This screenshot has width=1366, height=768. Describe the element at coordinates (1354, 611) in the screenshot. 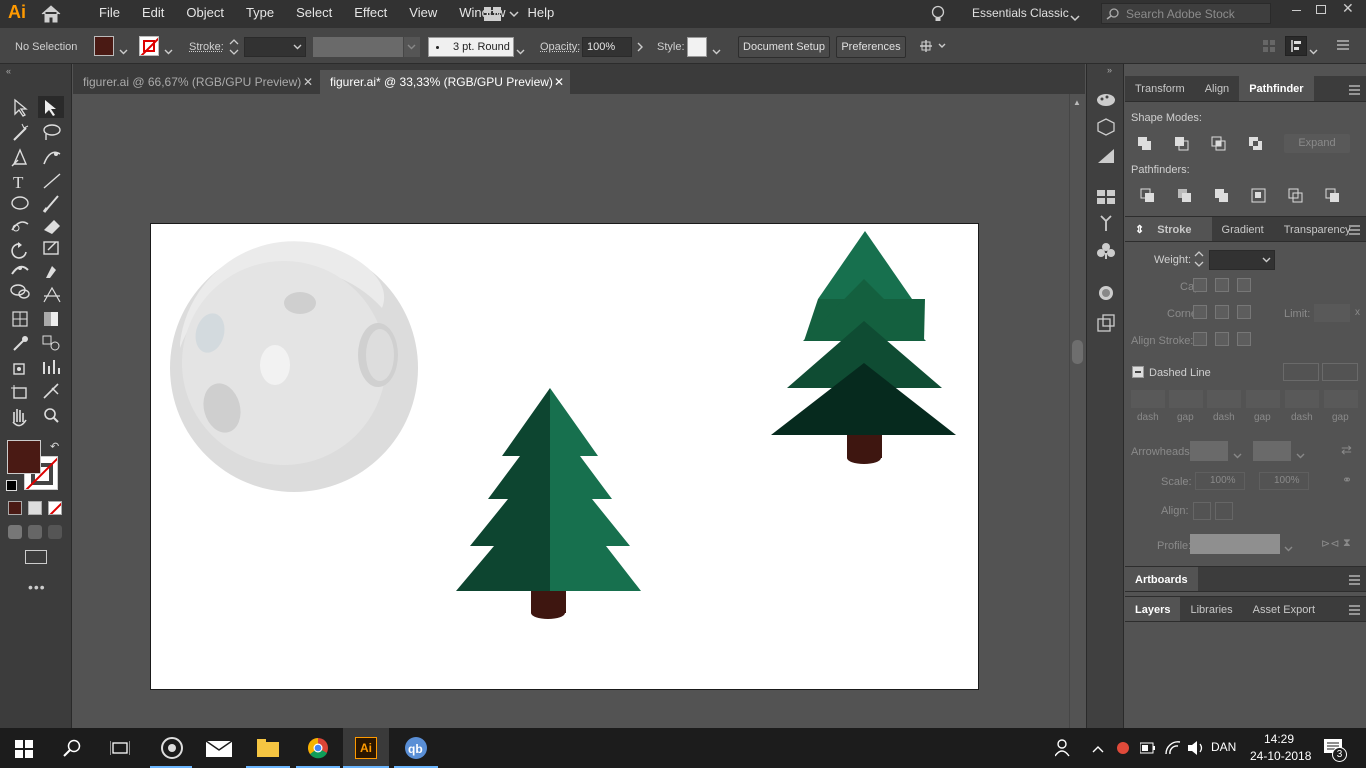

I see `panel-menu-icon` at that location.